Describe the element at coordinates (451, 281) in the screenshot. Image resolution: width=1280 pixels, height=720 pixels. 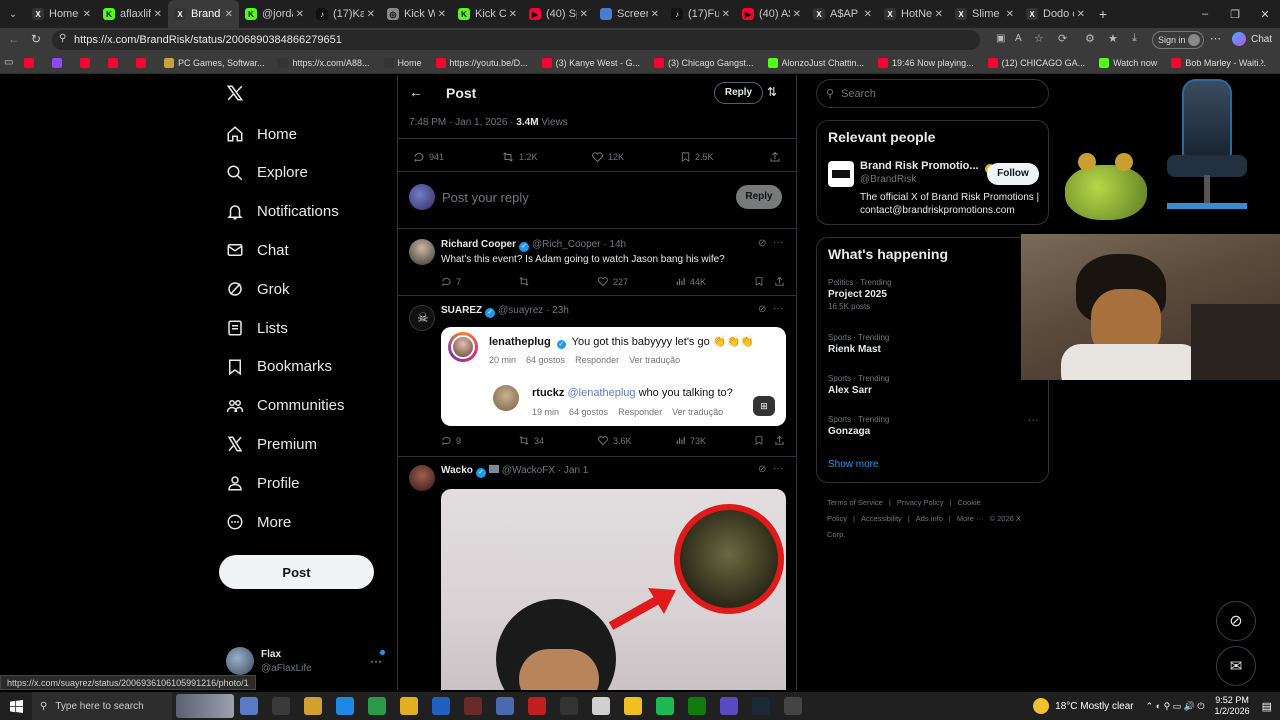
I see `reply-count: 7` at that location.